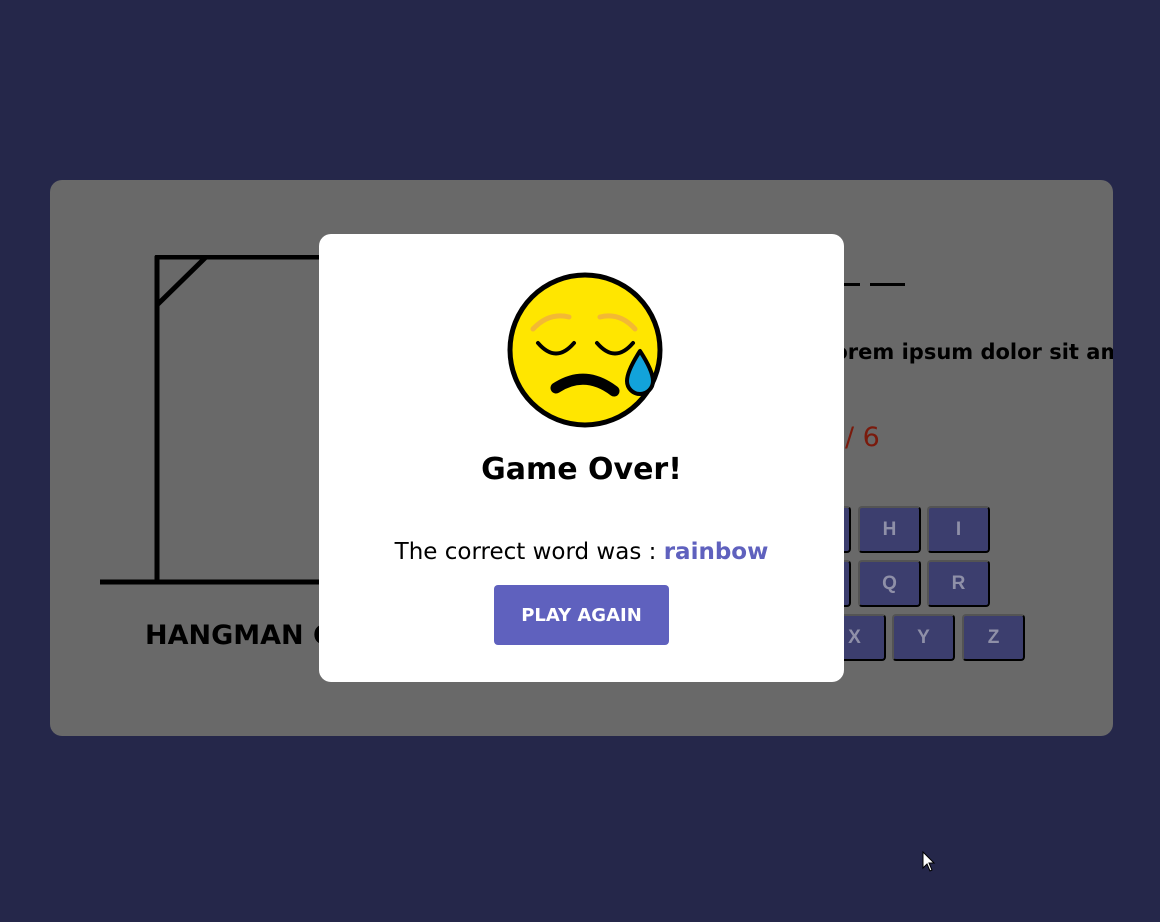  Describe the element at coordinates (929, 861) in the screenshot. I see `mouse-cursor-icon` at that location.